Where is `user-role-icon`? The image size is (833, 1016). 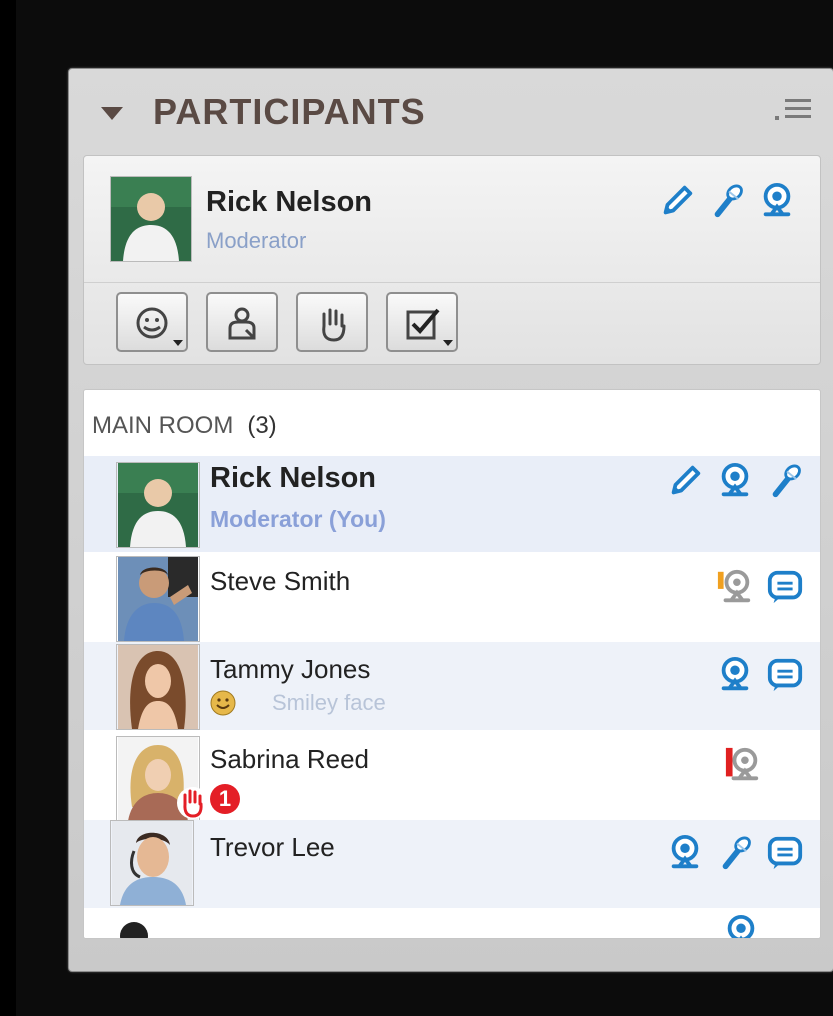
user-role-icon is located at coordinates (242, 323).